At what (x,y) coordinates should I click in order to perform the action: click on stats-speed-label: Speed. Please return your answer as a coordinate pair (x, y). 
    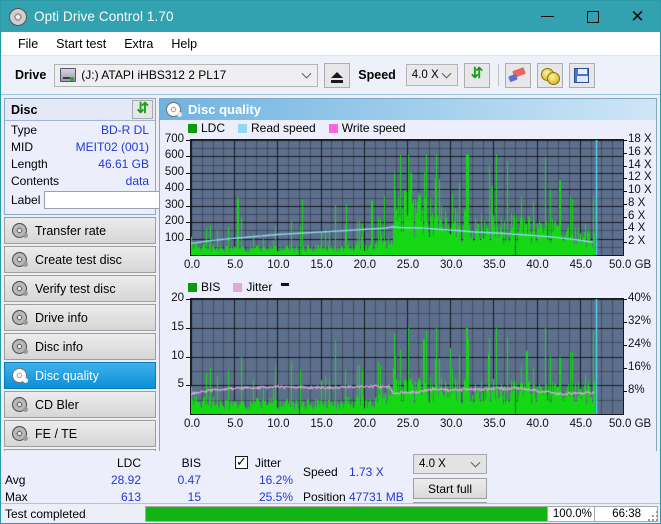
    Looking at the image, I should click on (320, 472).